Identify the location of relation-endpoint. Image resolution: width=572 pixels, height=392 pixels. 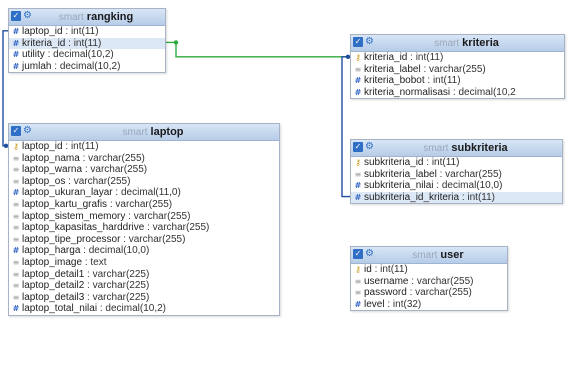
(176, 42).